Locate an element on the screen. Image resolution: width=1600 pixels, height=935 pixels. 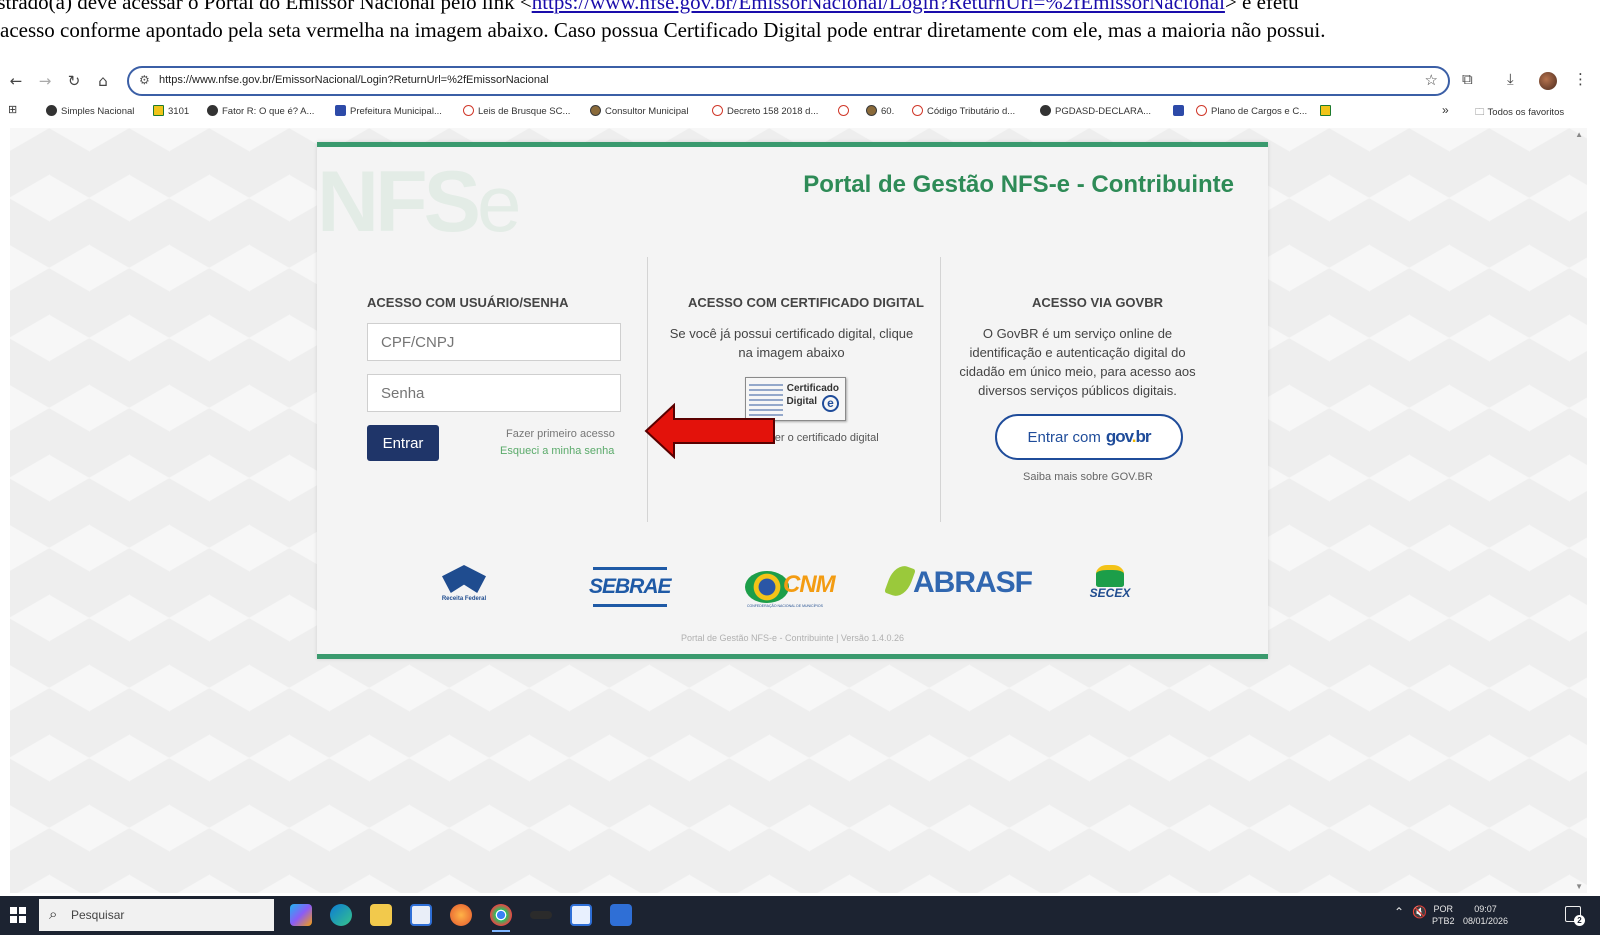
back-icon: ← is located at coordinates (16, 81).